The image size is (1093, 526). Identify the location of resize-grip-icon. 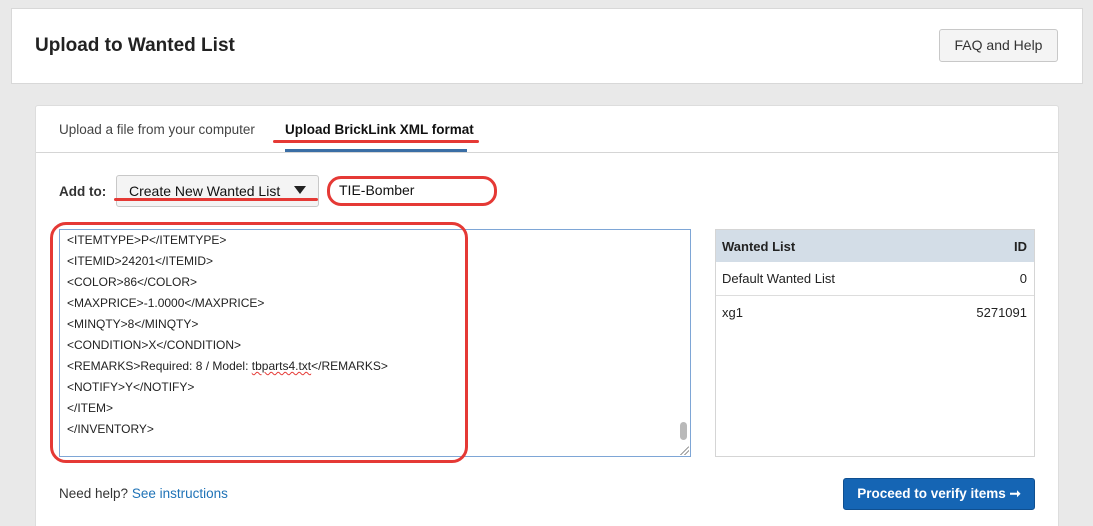
(684, 450).